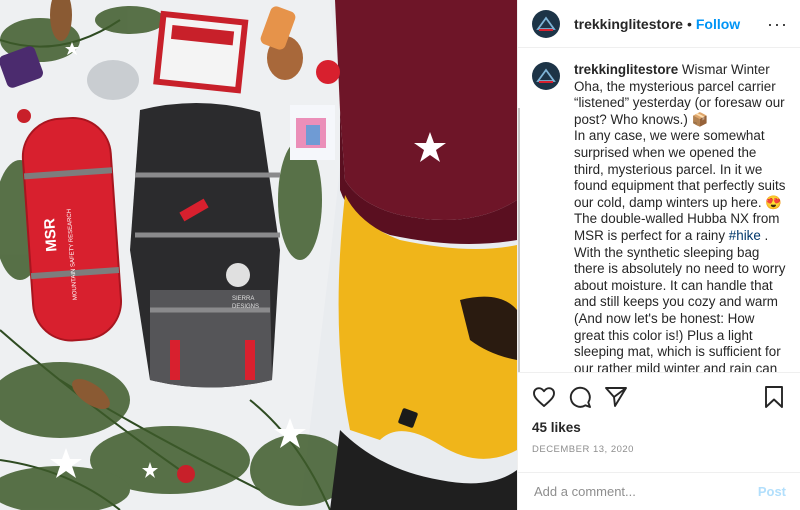  I want to click on heart-icon, so click(544, 396).